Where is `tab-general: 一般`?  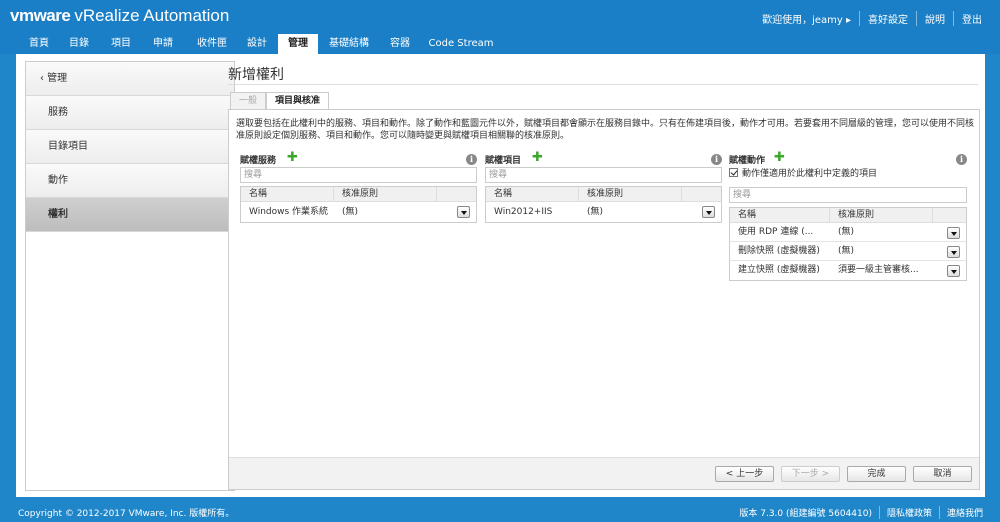
tab-general: 一般 is located at coordinates (248, 100).